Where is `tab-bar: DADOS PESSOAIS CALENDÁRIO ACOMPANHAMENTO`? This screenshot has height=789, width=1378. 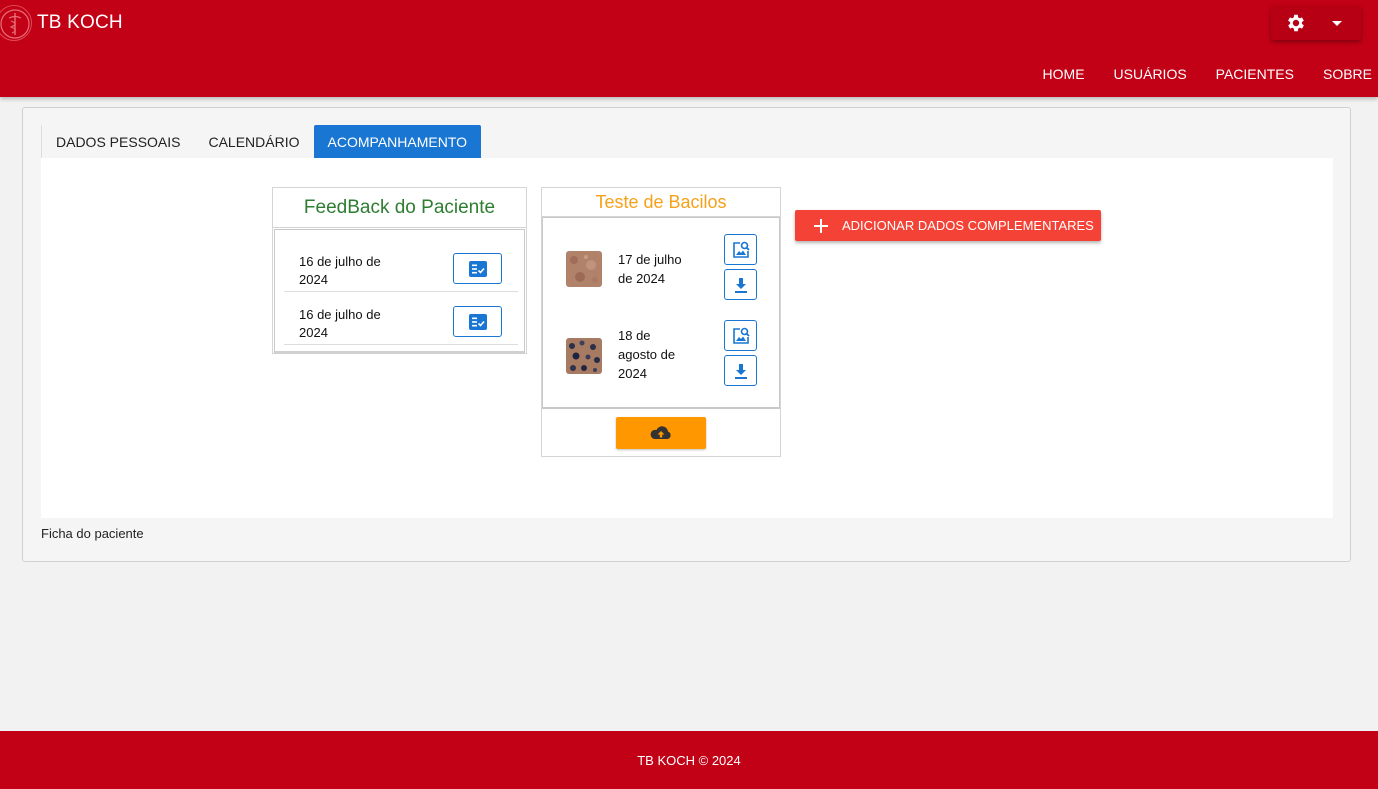
tab-bar: DADOS PESSOAIS CALENDÁRIO ACOMPANHAMENTO is located at coordinates (261, 141).